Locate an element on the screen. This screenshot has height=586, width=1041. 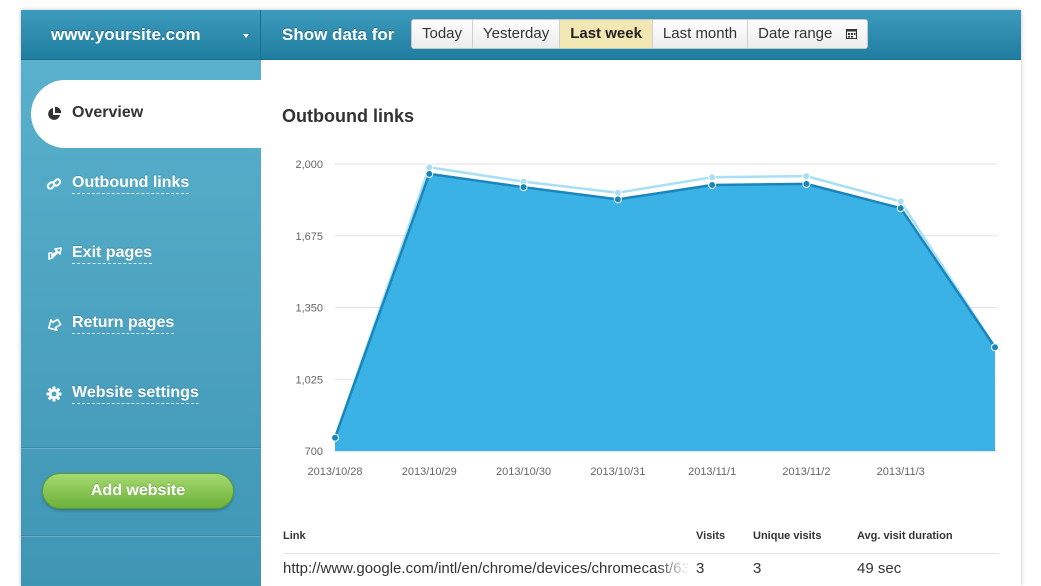
range-yesterday-button: Yesterday is located at coordinates (516, 34).